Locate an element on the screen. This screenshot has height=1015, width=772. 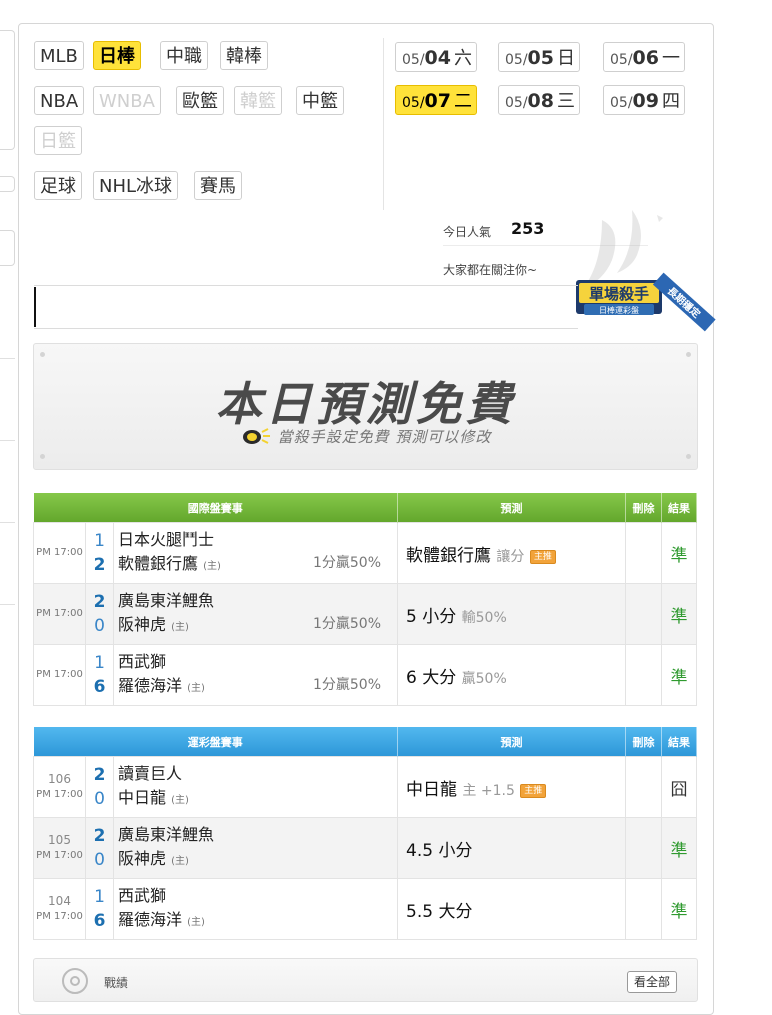
game-number: 106 is located at coordinates (59, 779).